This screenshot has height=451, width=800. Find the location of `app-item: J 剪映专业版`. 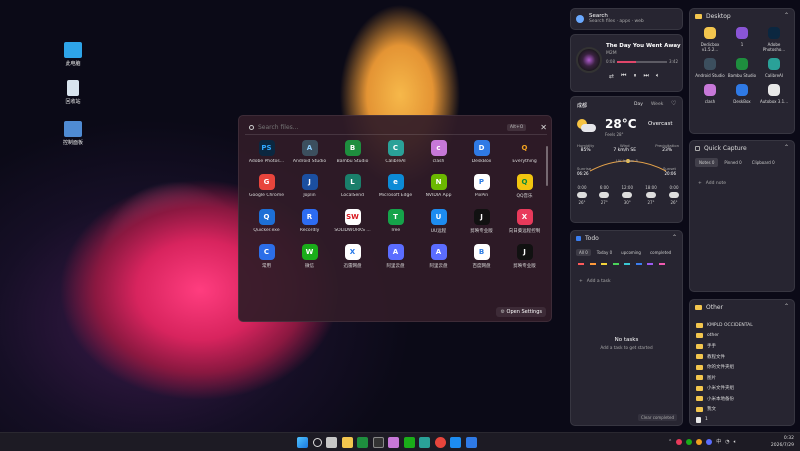

app-item: J 剪映专业版 is located at coordinates (524, 256).